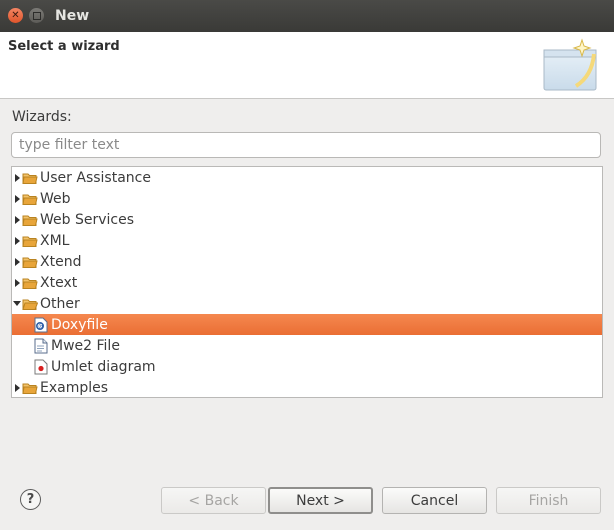 The image size is (614, 530). What do you see at coordinates (570, 64) in the screenshot?
I see `wizard-banner-icon` at bounding box center [570, 64].